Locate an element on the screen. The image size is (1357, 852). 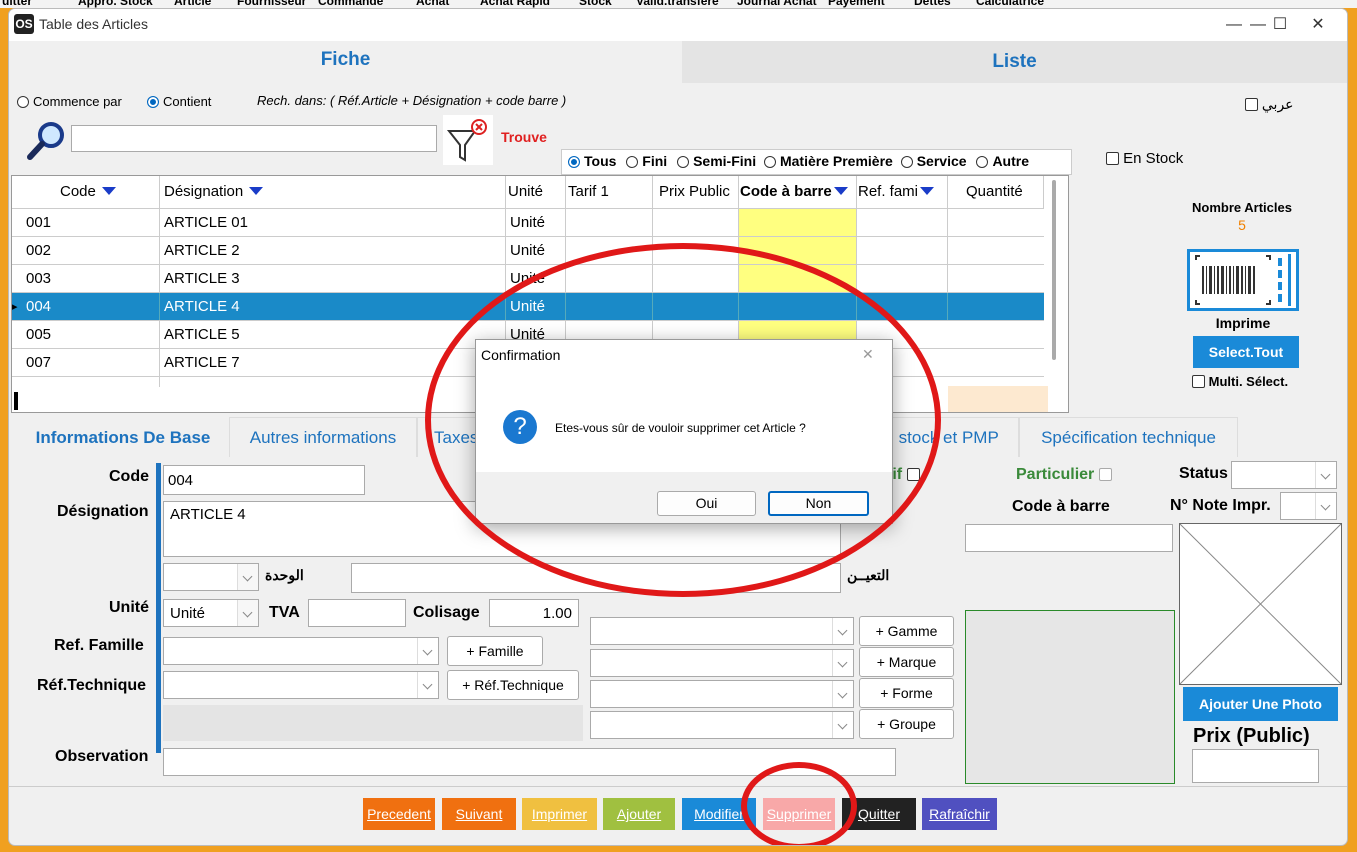
add-ref-tech-button: + Réf.Technique is located at coordinates (513, 685).